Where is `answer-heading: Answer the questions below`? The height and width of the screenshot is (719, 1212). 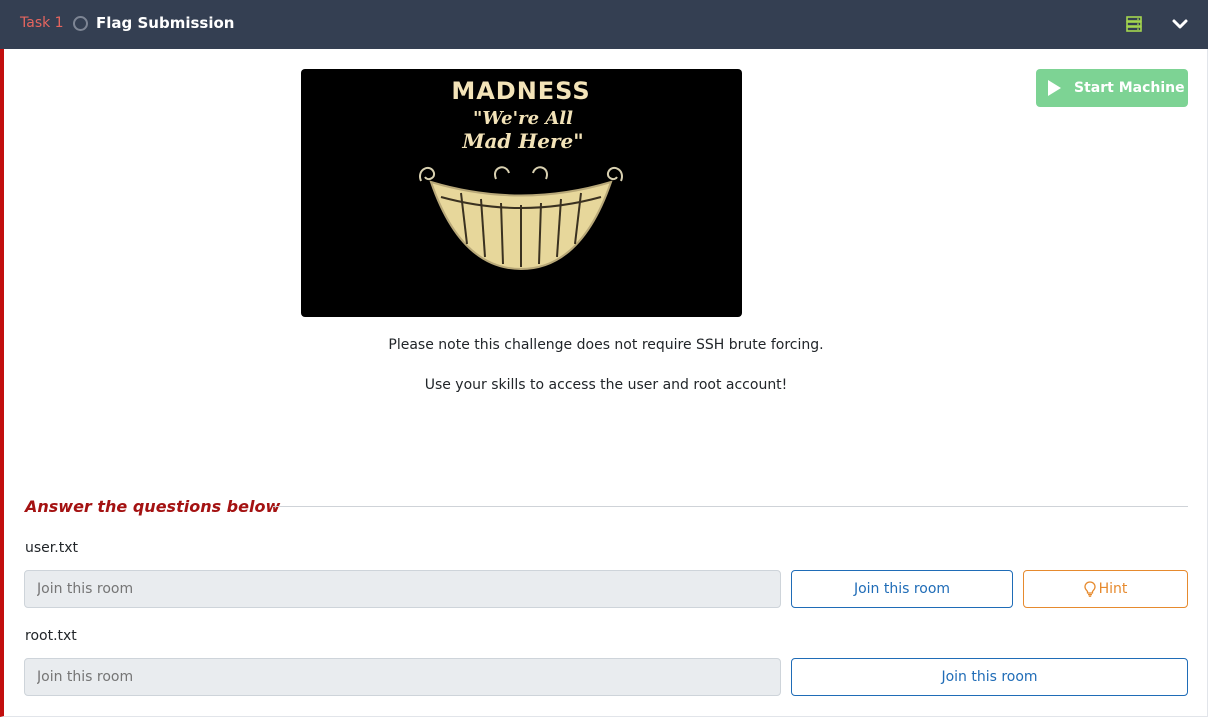 answer-heading: Answer the questions below is located at coordinates (153, 506).